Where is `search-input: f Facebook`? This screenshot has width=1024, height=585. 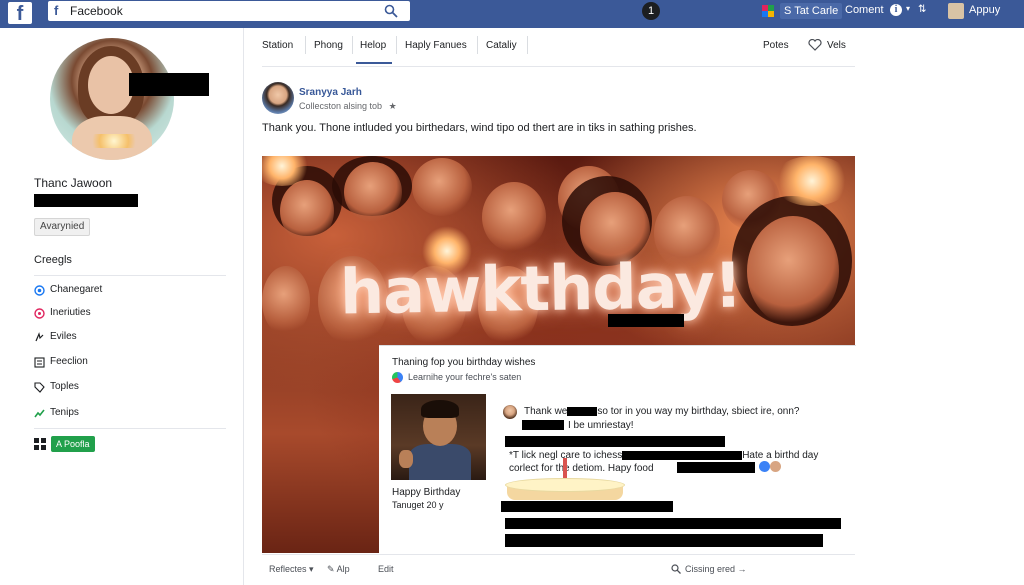
search-input: f Facebook is located at coordinates (229, 11).